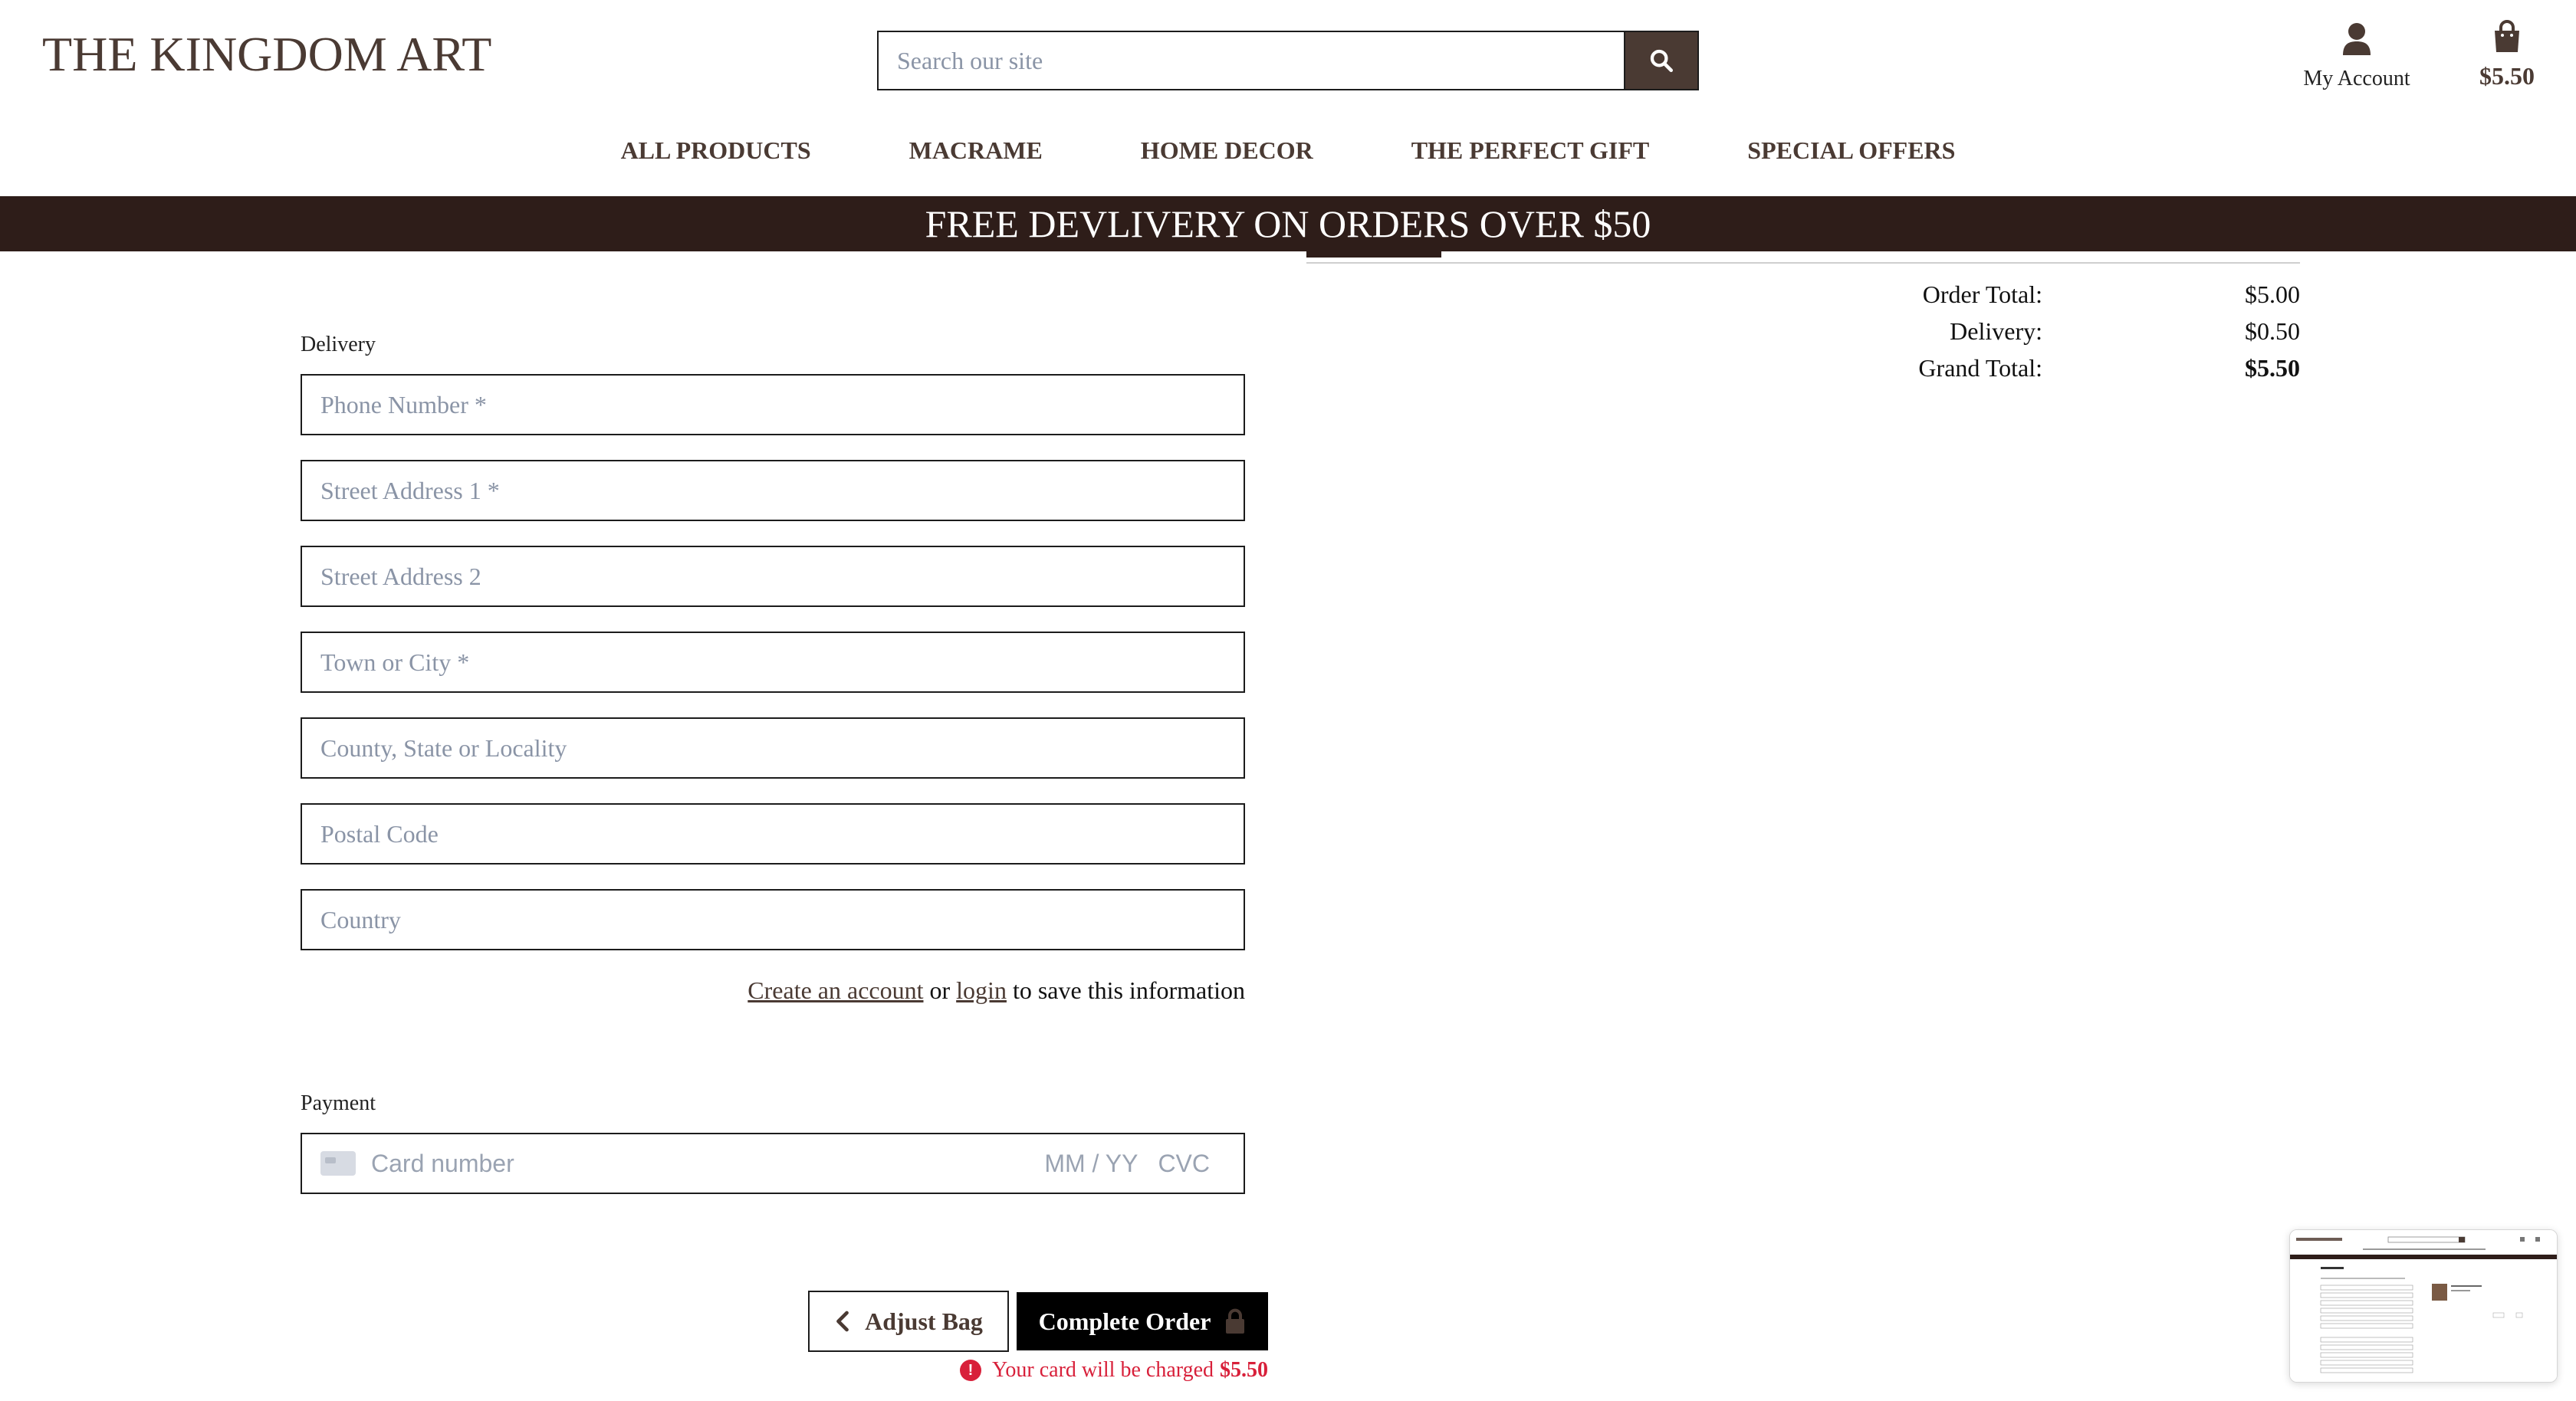  I want to click on my-account-link: My Account, so click(2356, 56).